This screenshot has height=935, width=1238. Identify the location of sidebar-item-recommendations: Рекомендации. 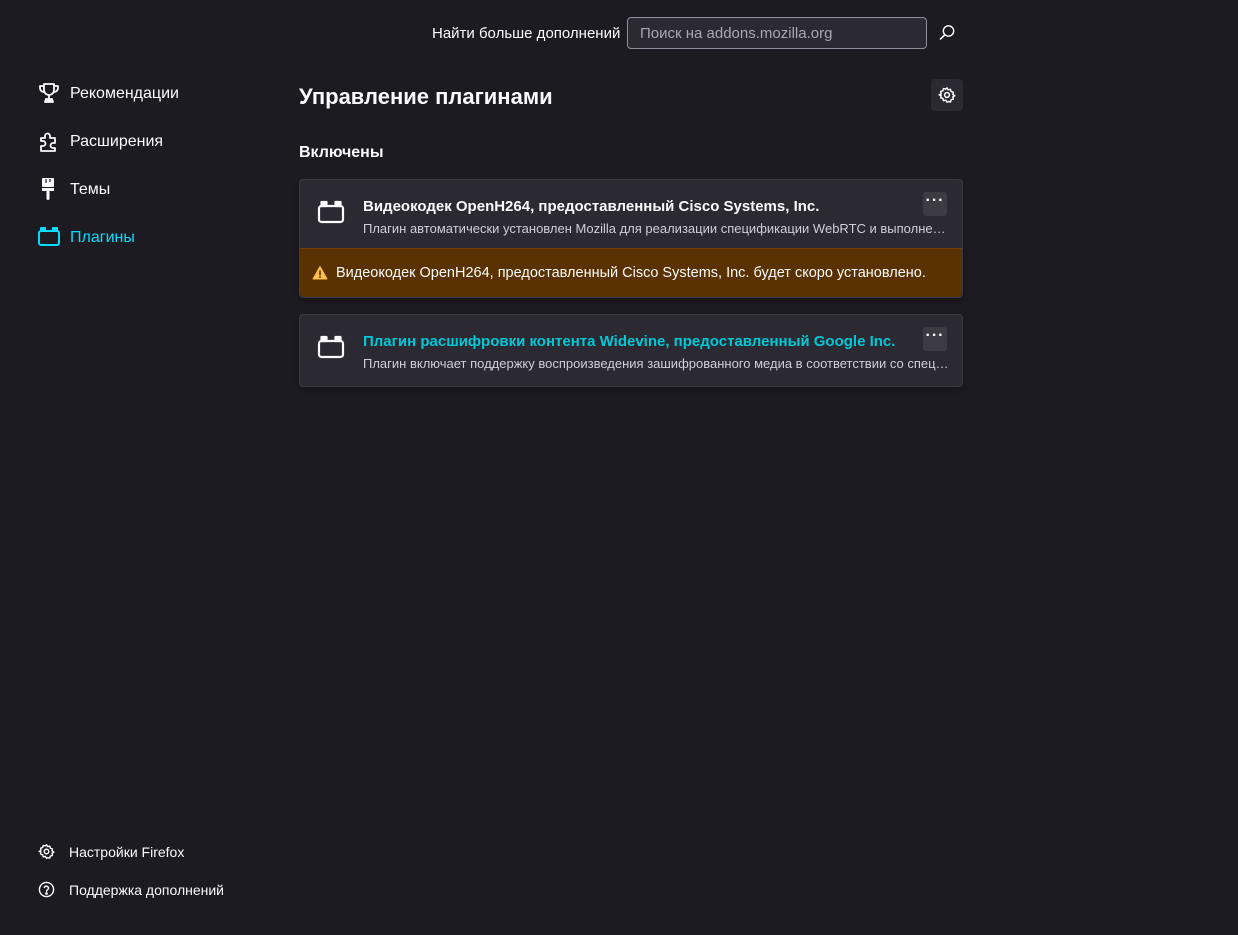
(130, 94).